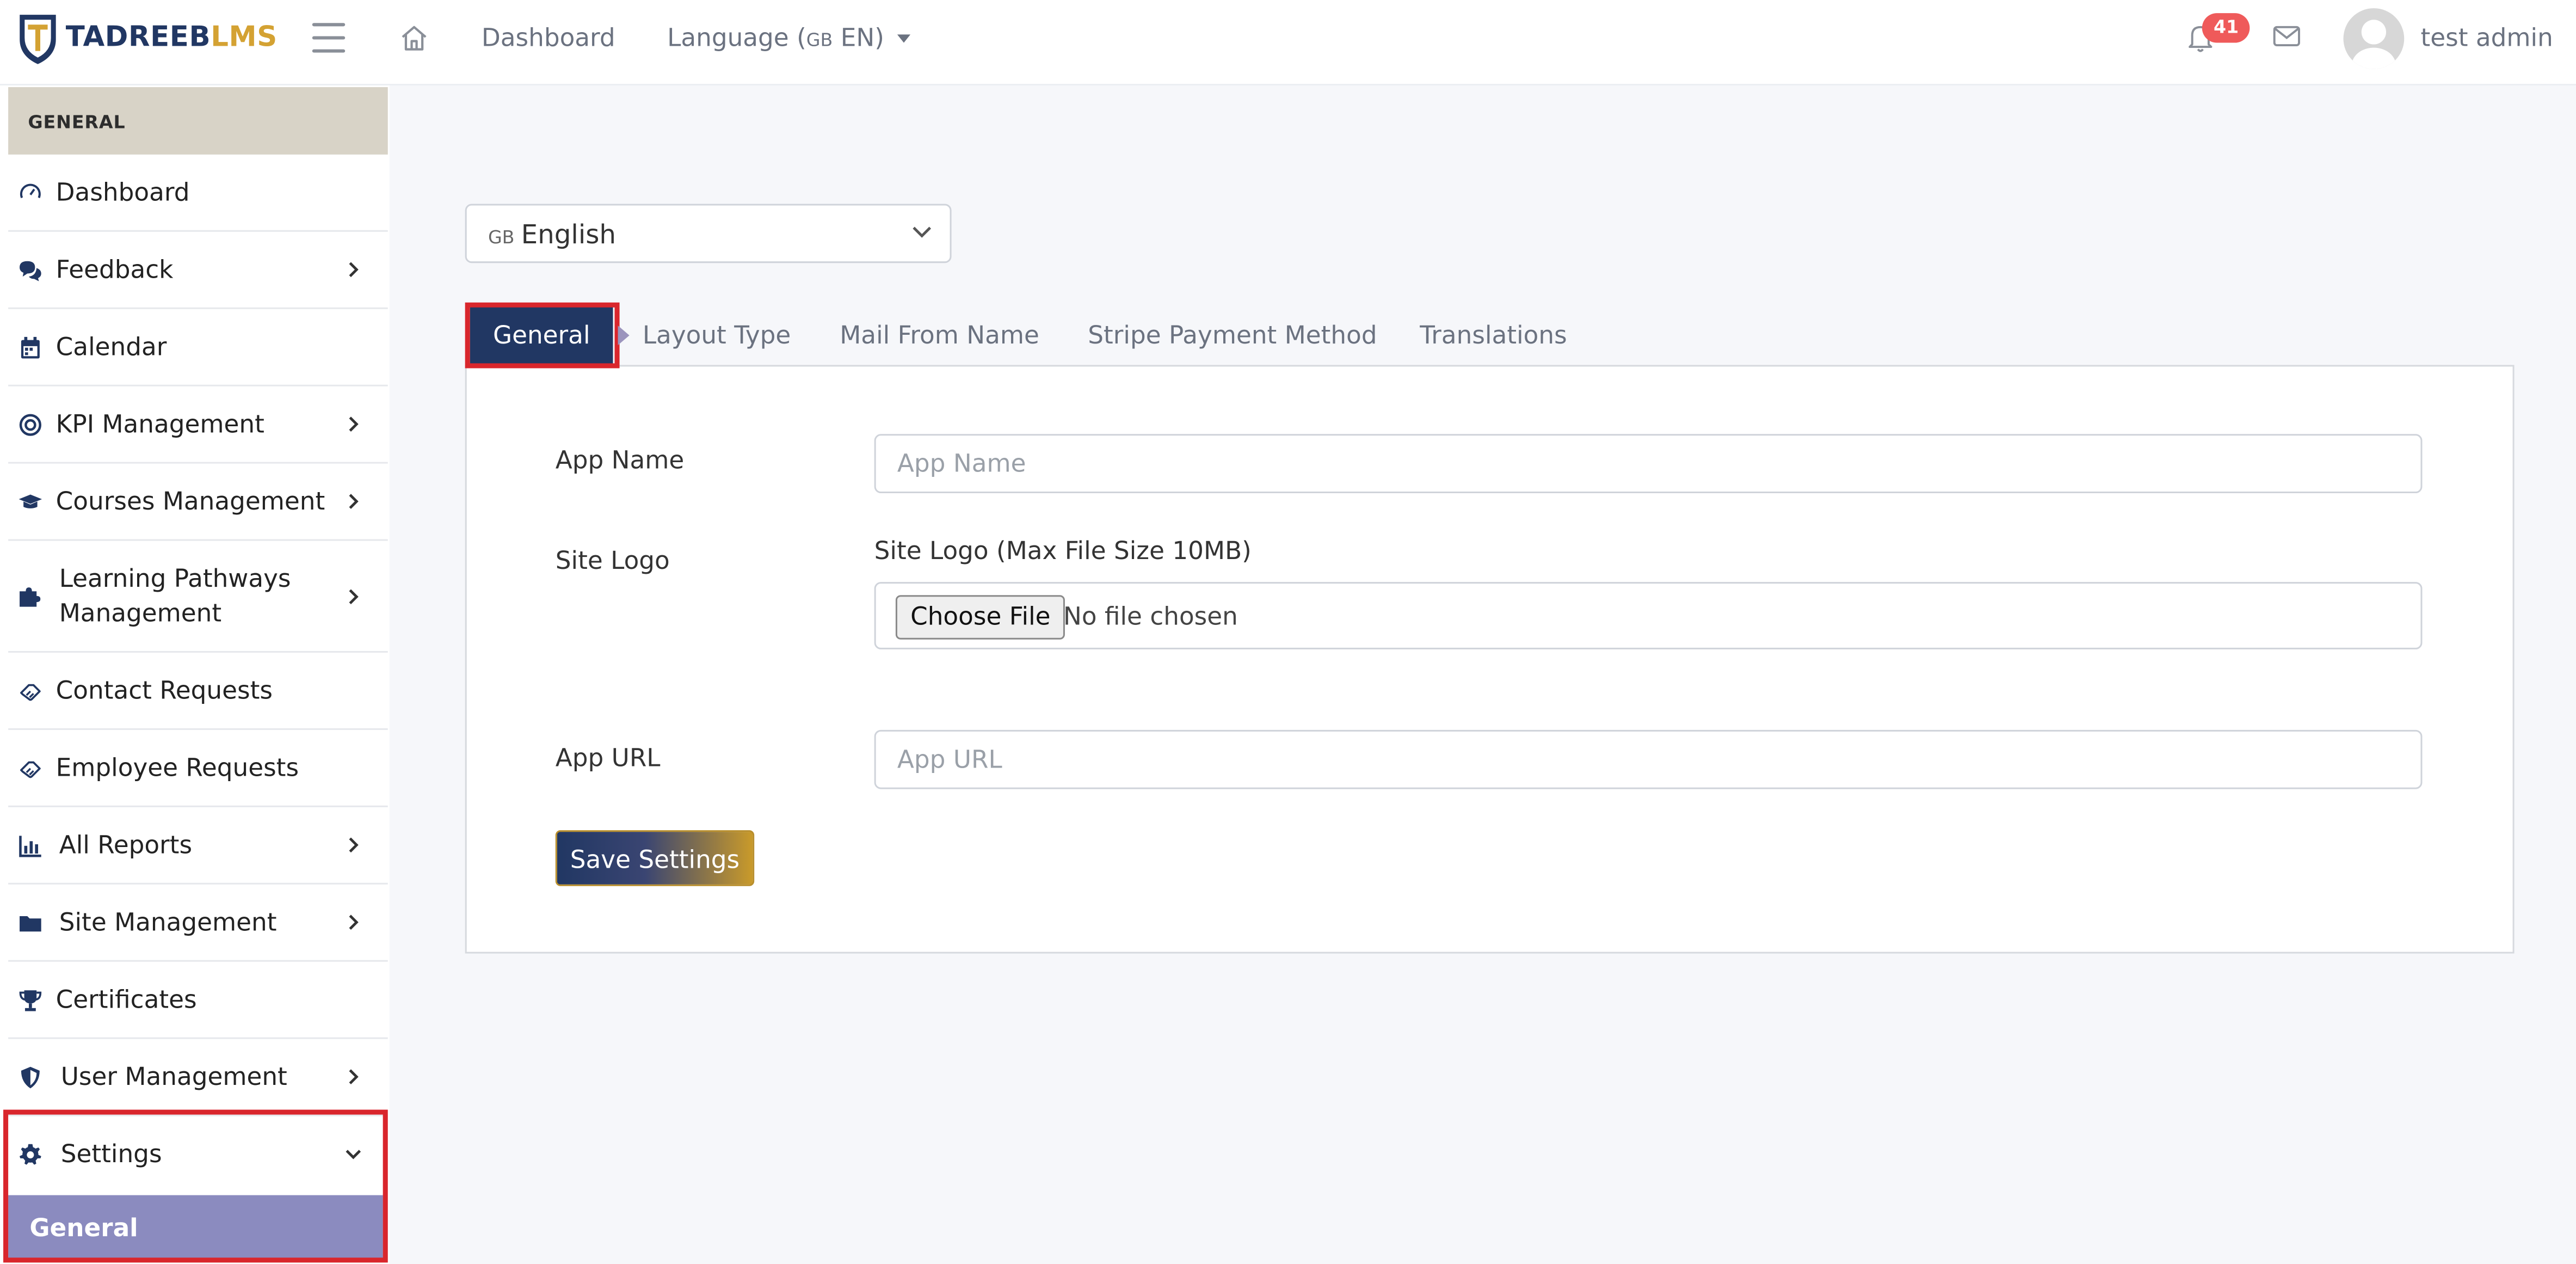  I want to click on trophy-icon, so click(29, 999).